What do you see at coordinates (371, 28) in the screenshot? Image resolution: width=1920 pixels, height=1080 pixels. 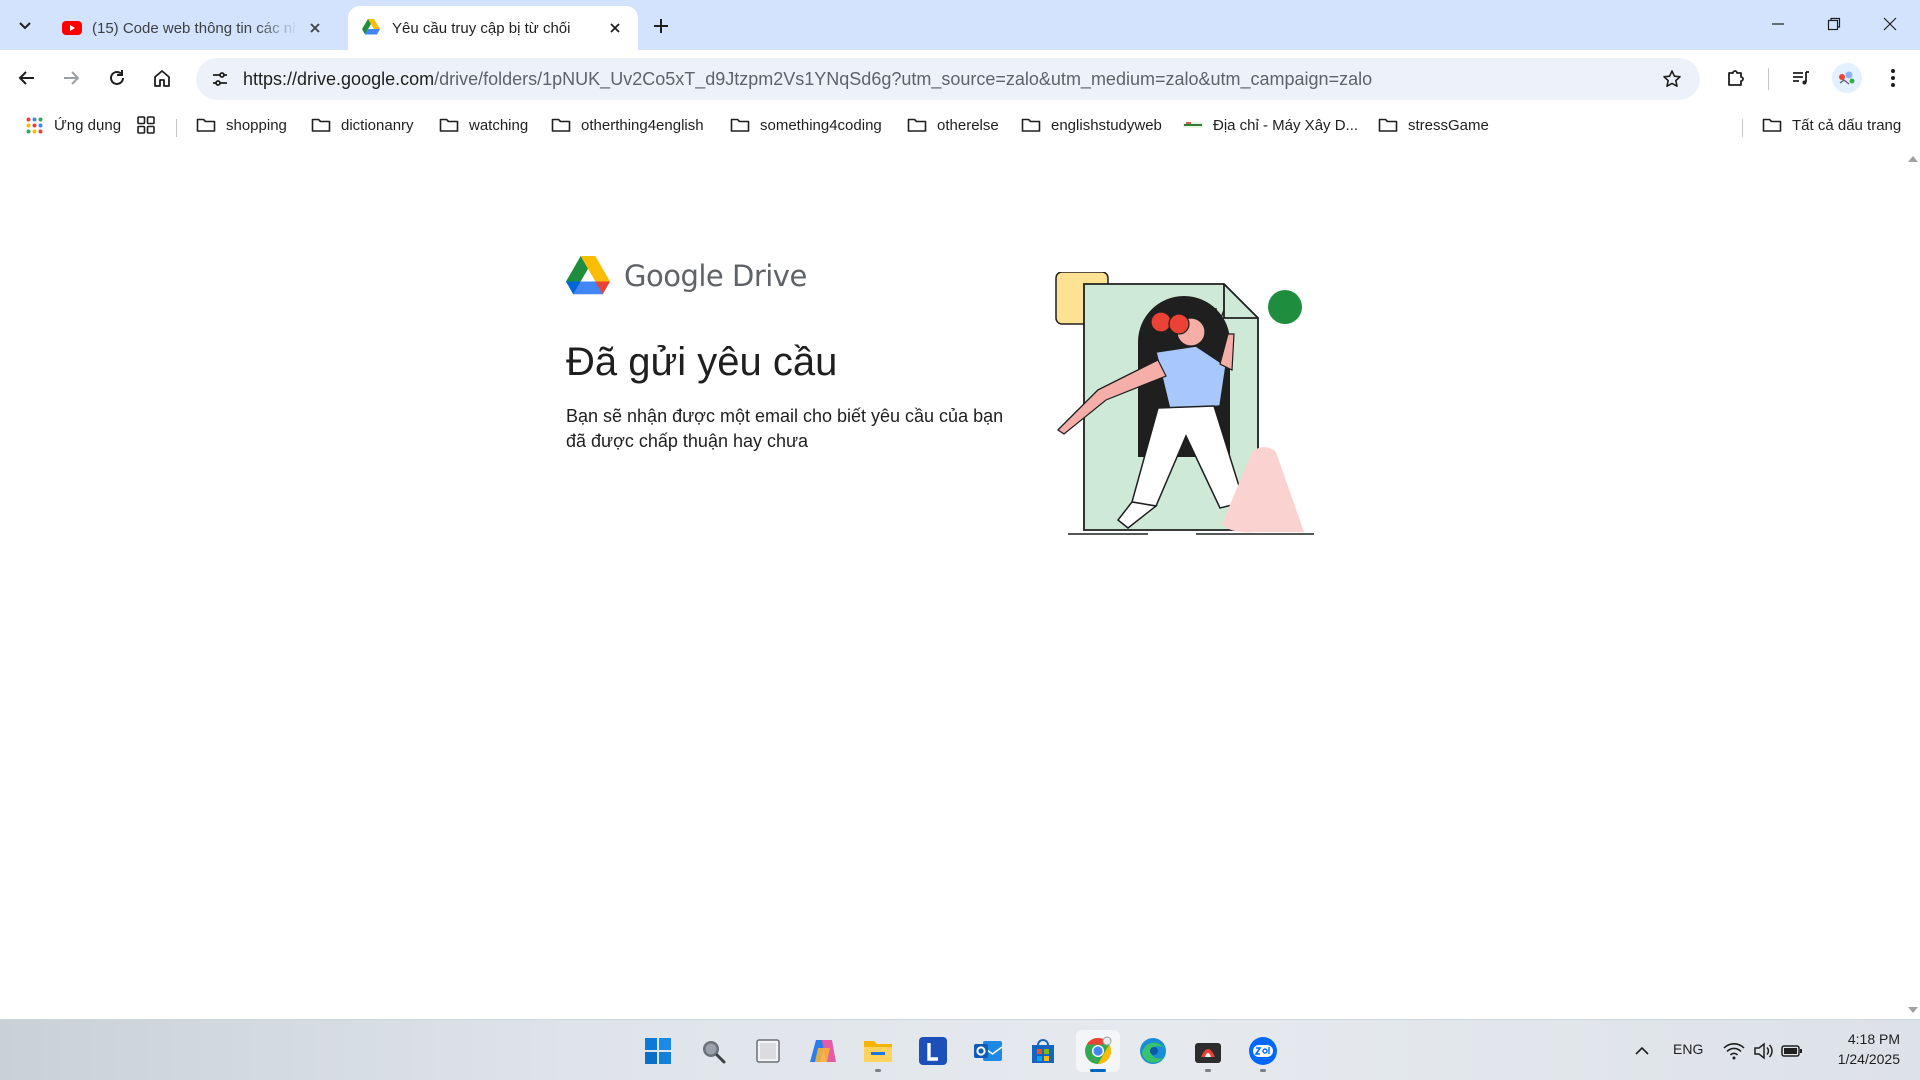 I see `google-drive-icon` at bounding box center [371, 28].